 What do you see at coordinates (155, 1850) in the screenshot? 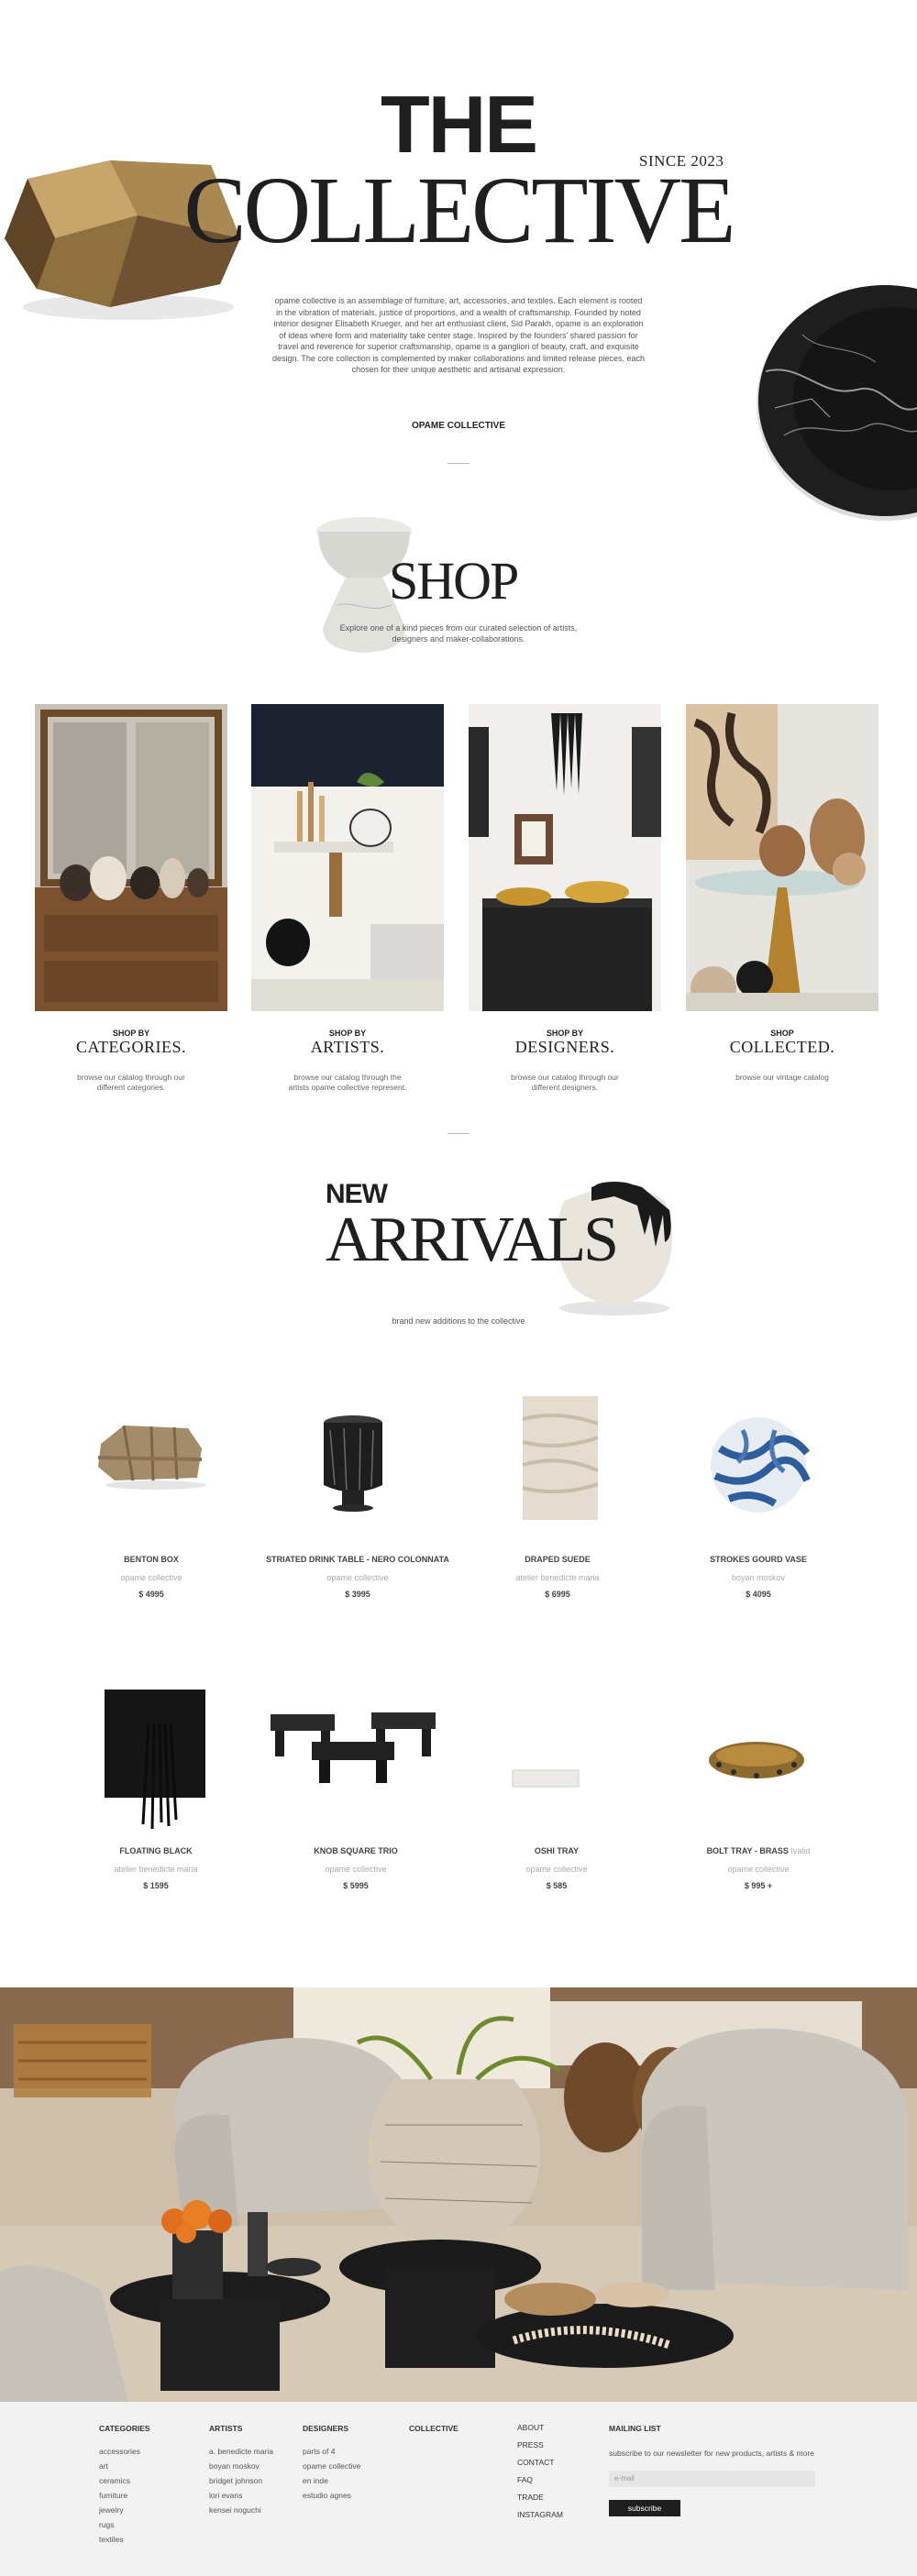
I see `product-name: FLOATING BLACK` at bounding box center [155, 1850].